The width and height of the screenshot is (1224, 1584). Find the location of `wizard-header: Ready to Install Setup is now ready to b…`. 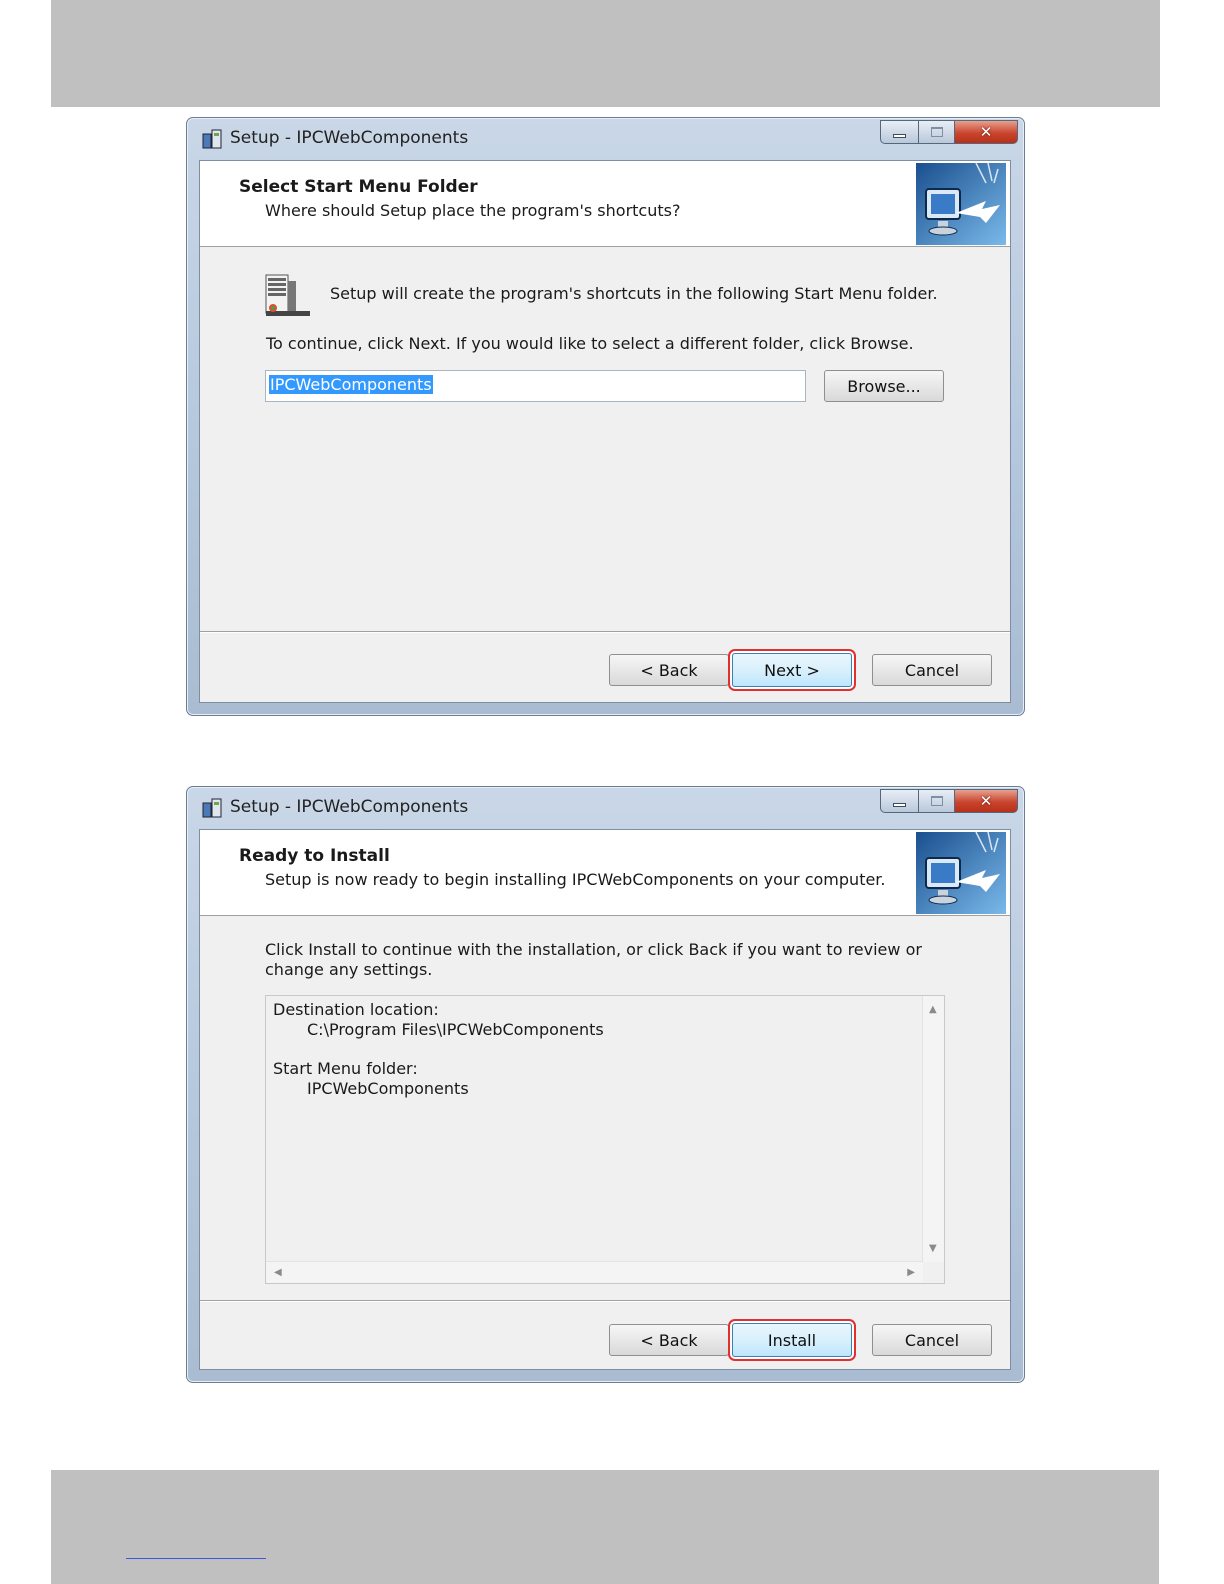

wizard-header: Ready to Install Setup is now ready to b… is located at coordinates (605, 873).